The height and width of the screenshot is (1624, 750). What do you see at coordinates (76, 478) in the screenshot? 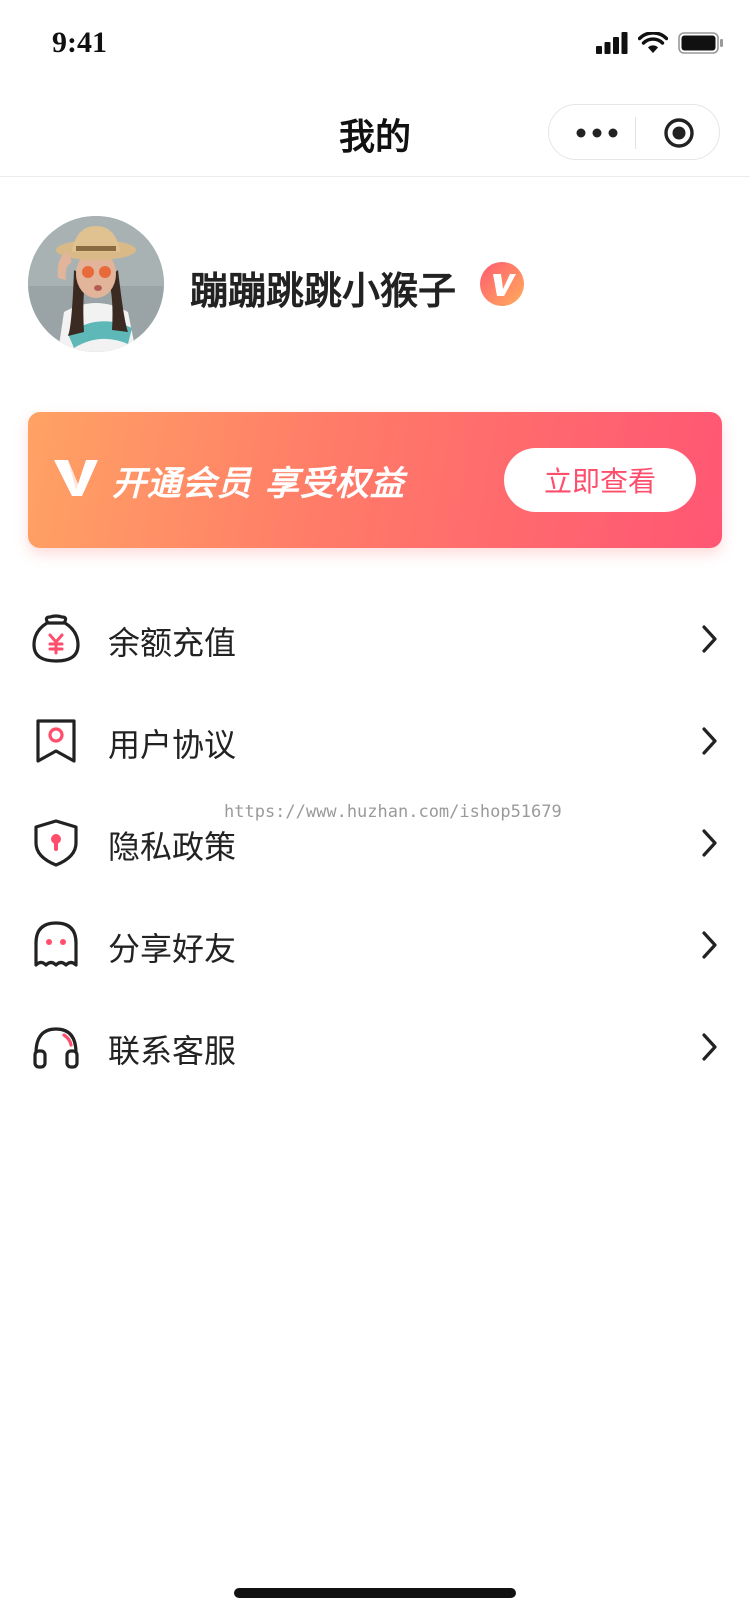
I see `vip-logo-icon` at bounding box center [76, 478].